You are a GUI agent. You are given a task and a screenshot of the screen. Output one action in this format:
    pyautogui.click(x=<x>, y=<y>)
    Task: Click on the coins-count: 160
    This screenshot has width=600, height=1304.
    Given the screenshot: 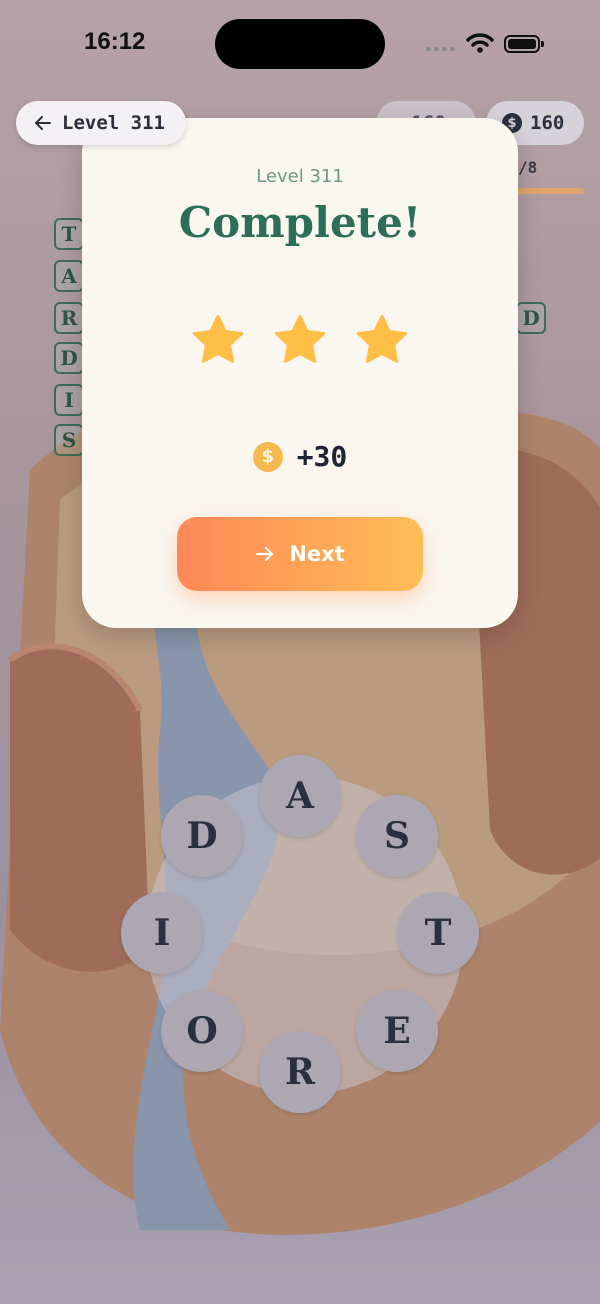 What is the action you would take?
    pyautogui.click(x=547, y=123)
    